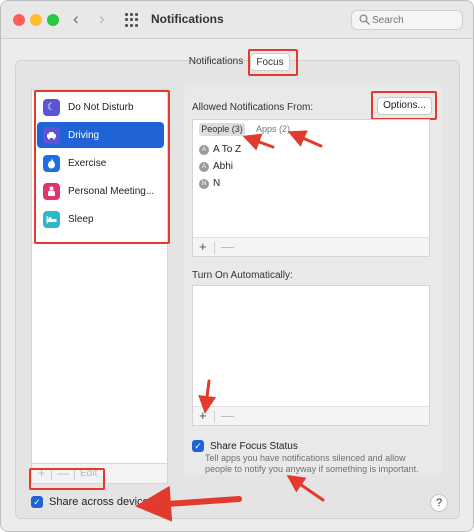  What do you see at coordinates (76, 19) in the screenshot?
I see `back-arrow-icon: ‹` at bounding box center [76, 19].